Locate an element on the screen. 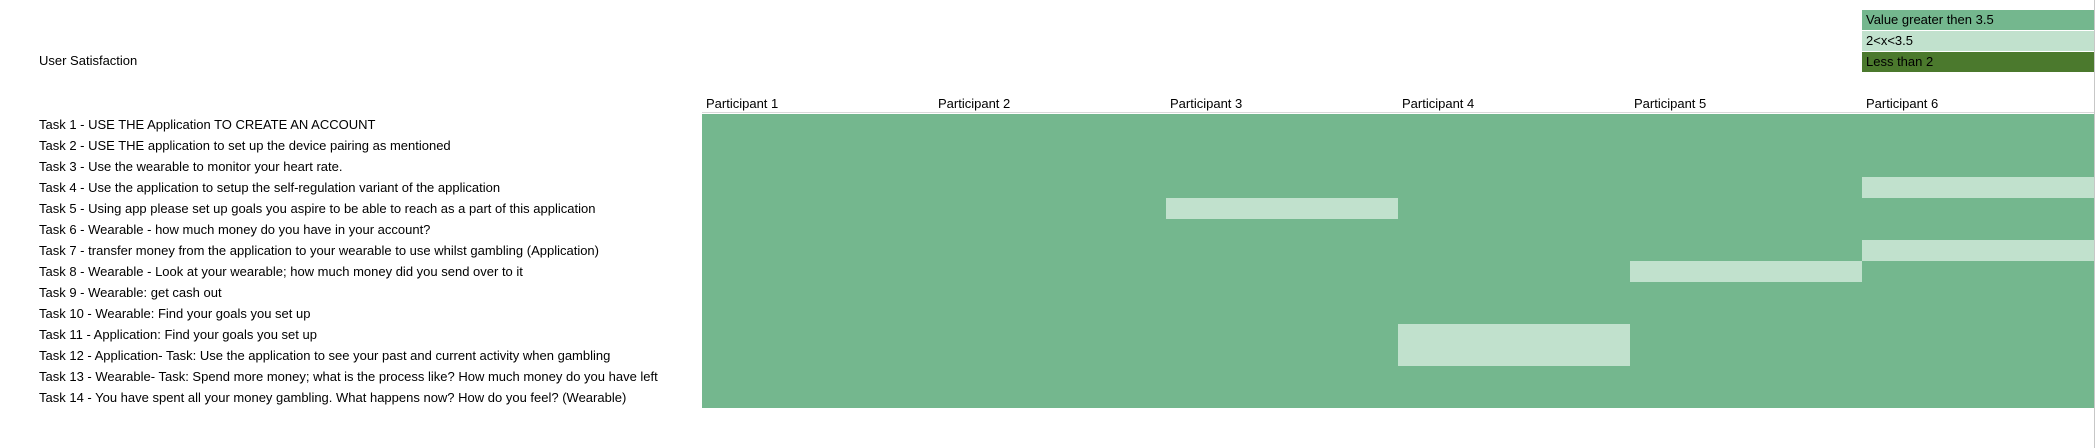 Image resolution: width=2098 pixels, height=448 pixels. column-header: Participant 4 is located at coordinates (1438, 103).